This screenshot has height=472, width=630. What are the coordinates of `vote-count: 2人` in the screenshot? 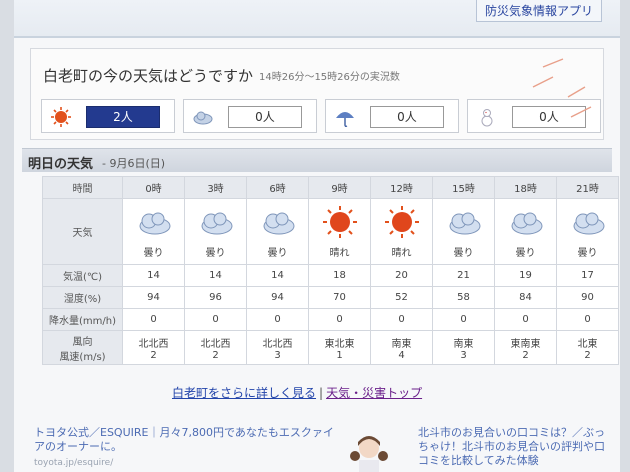 It's located at (123, 117).